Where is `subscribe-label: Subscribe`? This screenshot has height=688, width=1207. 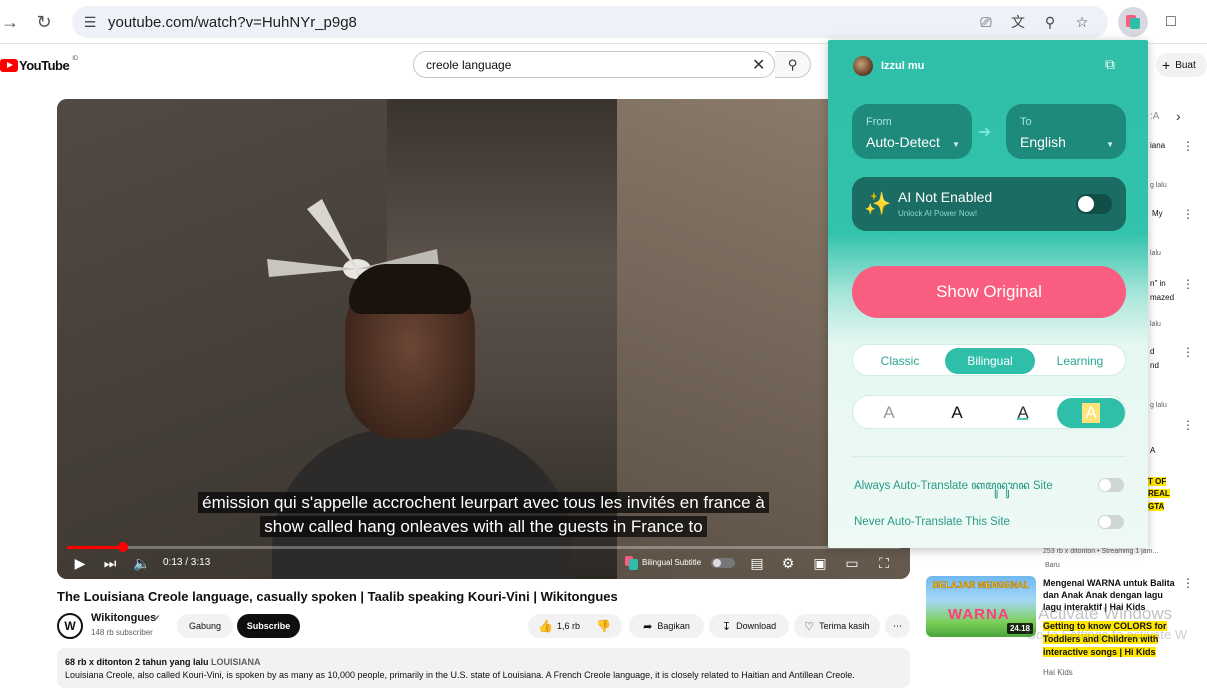 subscribe-label: Subscribe is located at coordinates (268, 626).